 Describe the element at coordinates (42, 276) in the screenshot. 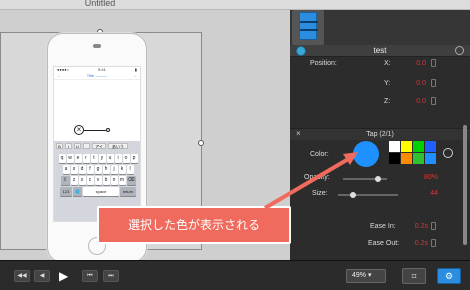

I see `step-back-button: ◀` at that location.